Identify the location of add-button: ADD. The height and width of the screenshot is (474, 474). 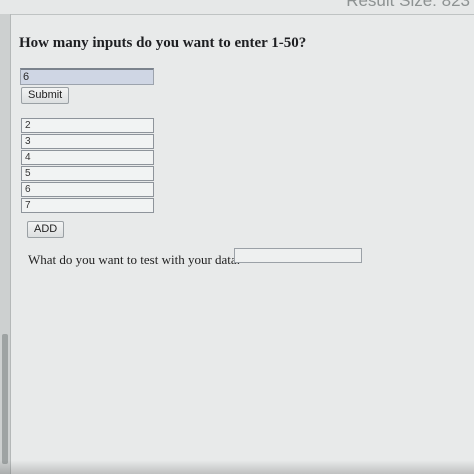
(46, 229).